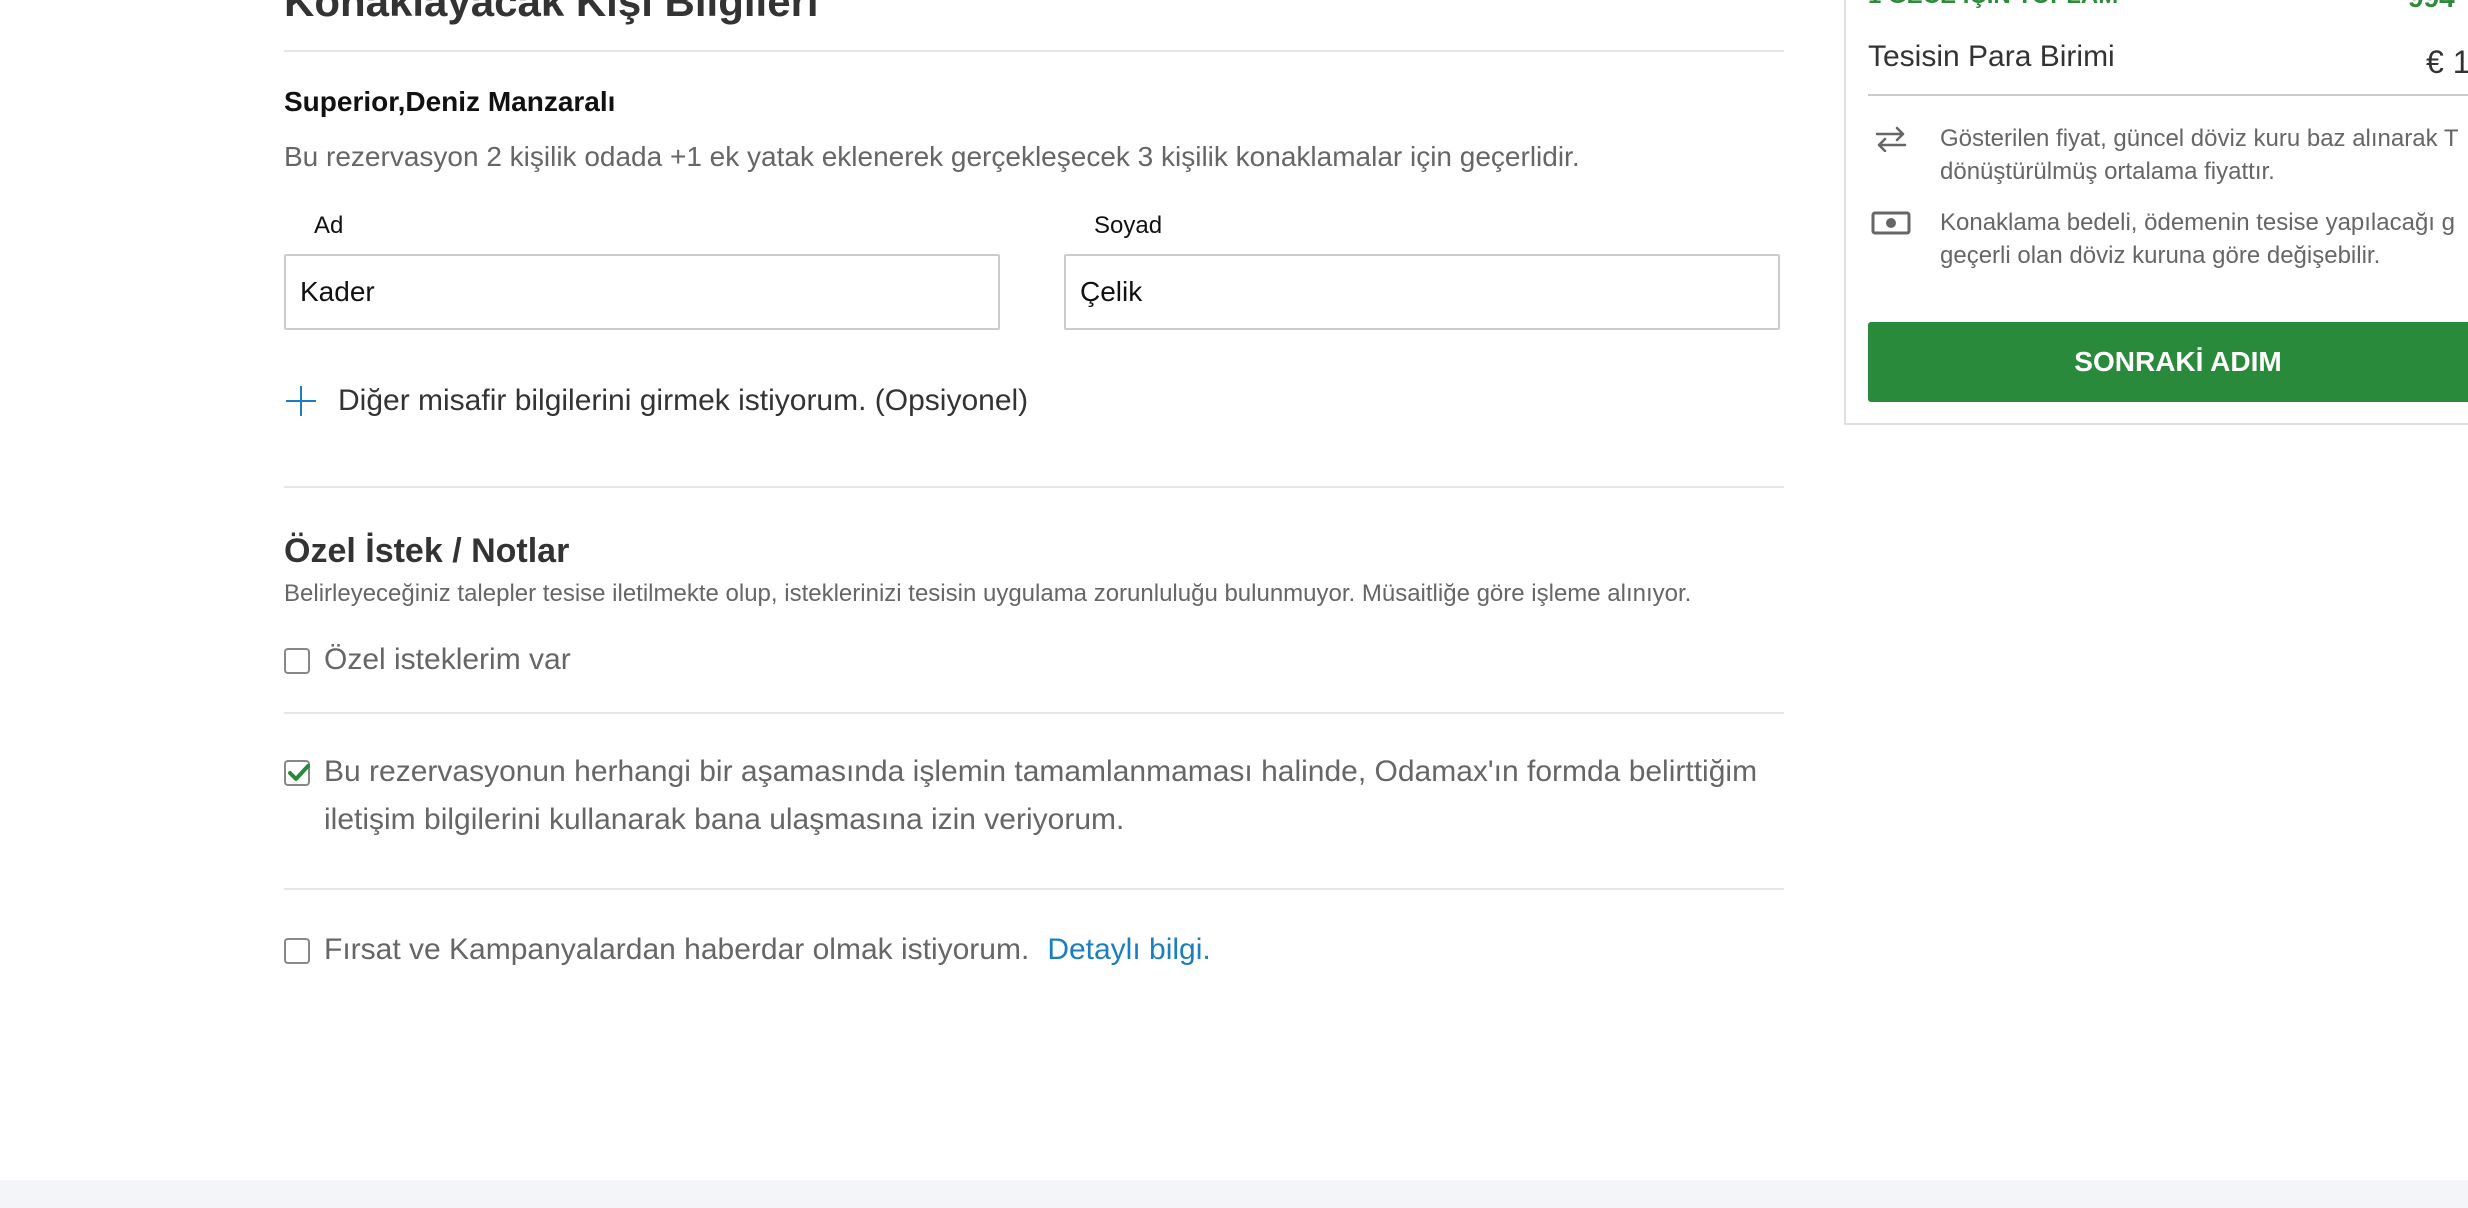 The image size is (2468, 1208). Describe the element at coordinates (301, 401) in the screenshot. I see `plus-icon` at that location.